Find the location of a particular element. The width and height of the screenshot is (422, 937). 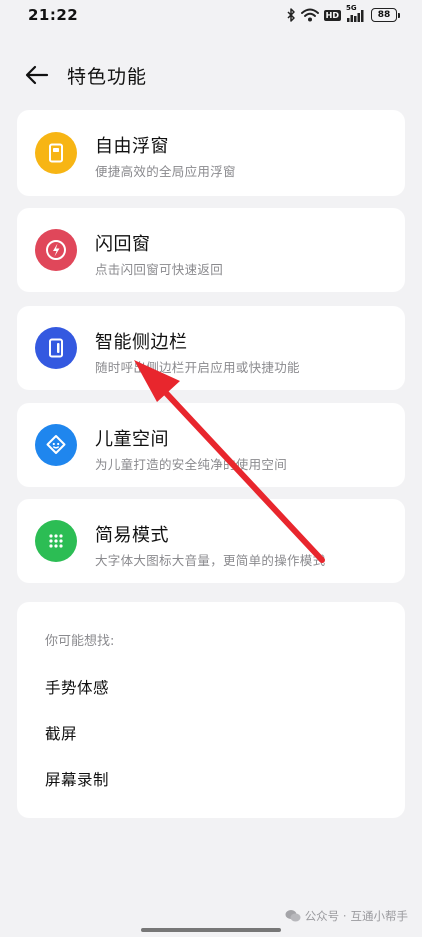

watermark: 公众号 · 互通小帮手 is located at coordinates (346, 916).